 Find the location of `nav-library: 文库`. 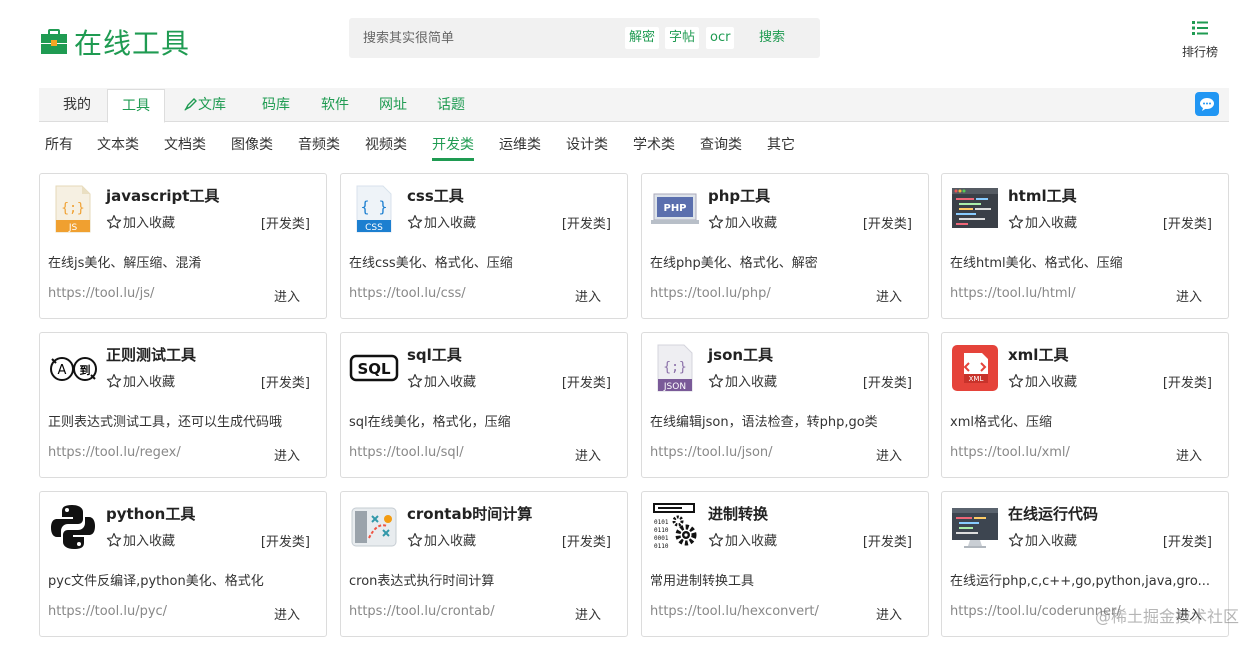

nav-library: 文库 is located at coordinates (205, 105).